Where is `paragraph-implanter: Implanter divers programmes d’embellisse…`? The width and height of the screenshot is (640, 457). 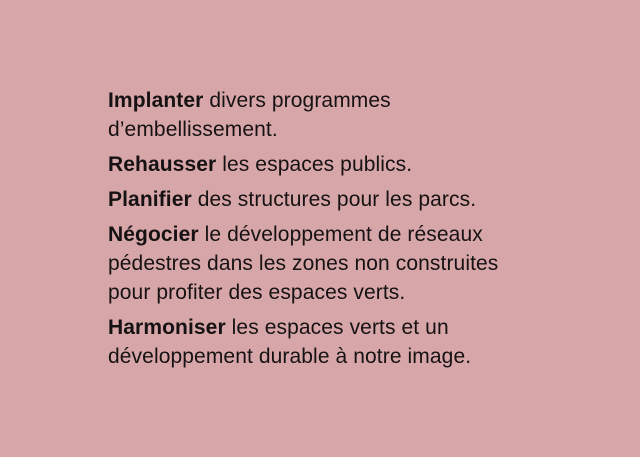
paragraph-implanter: Implanter divers programmes d’embellisse… is located at coordinates (358, 115).